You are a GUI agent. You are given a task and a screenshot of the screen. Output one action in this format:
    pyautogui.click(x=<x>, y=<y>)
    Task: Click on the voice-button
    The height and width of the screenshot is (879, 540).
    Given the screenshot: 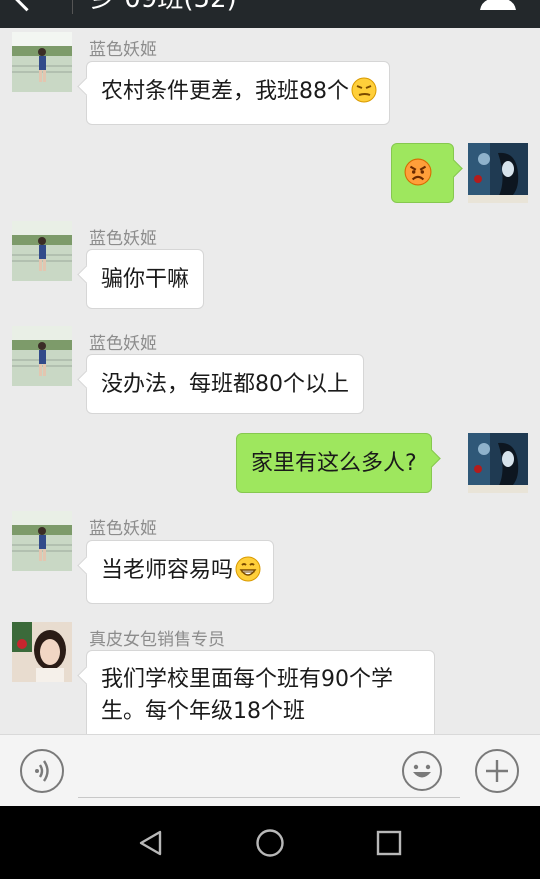 What is the action you would take?
    pyautogui.click(x=42, y=771)
    